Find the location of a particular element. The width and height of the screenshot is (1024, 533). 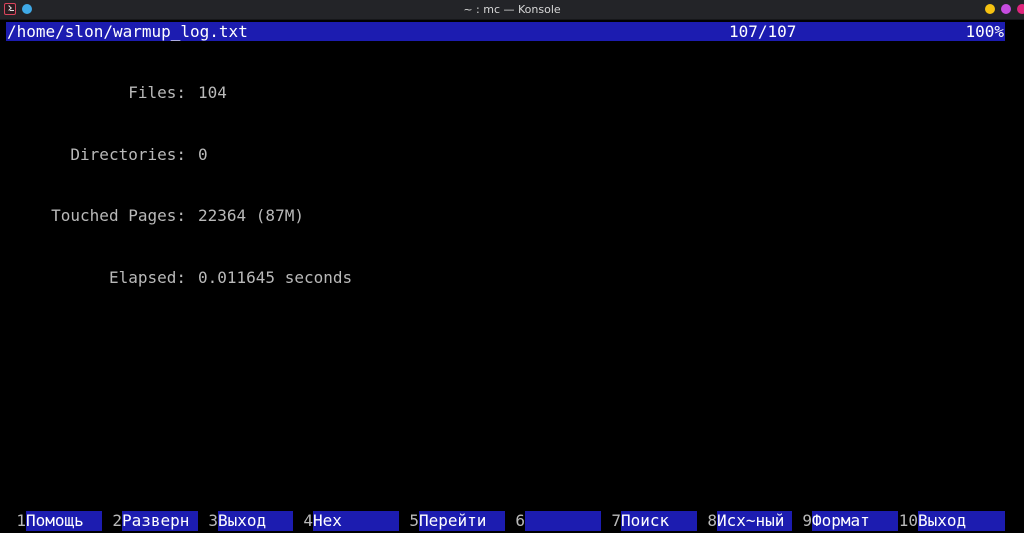

title-bar: ~ : mc — Konsole is located at coordinates (512, 10).